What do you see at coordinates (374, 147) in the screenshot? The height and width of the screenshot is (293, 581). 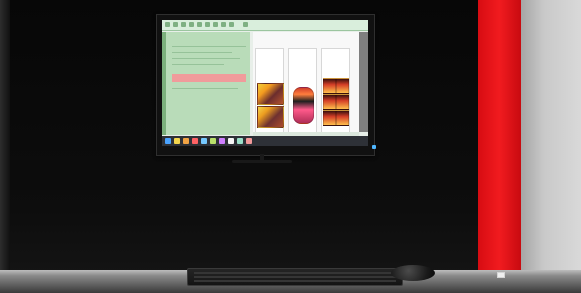 I see `monitor-status-light` at bounding box center [374, 147].